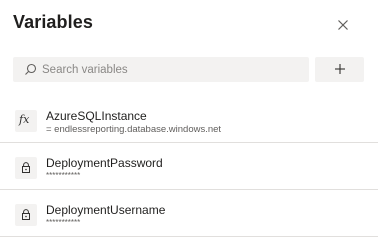 This screenshot has height=242, width=378. I want to click on variable-name: AzureSQLInstance, so click(96, 116).